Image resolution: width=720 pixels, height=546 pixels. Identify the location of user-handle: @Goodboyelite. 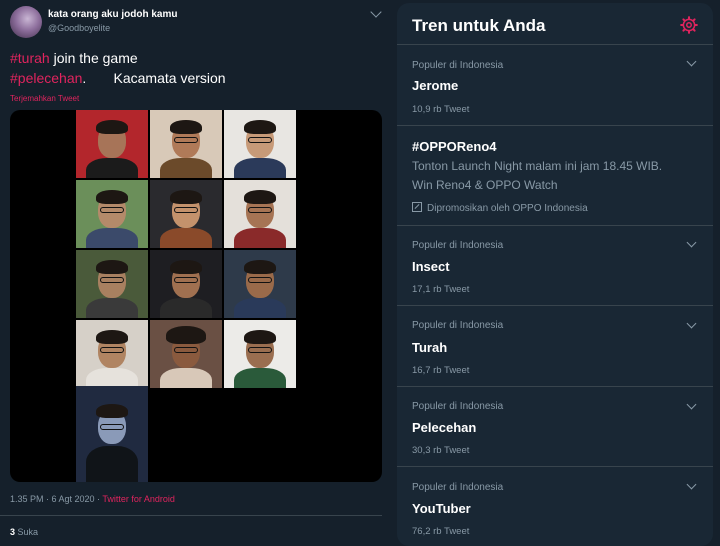
(79, 28).